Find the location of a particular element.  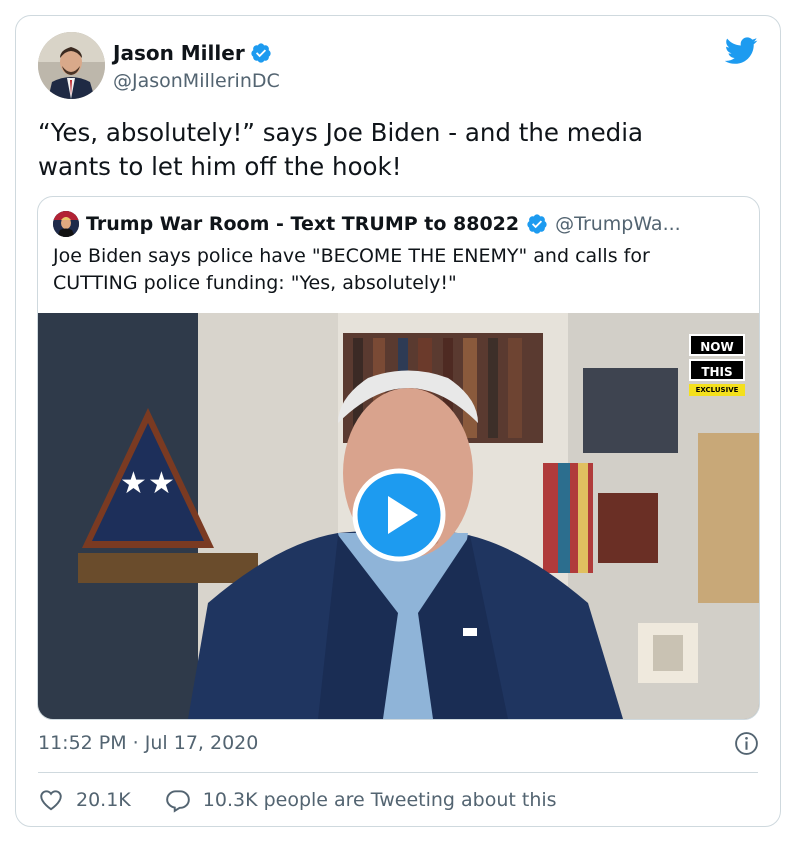

info-icon is located at coordinates (746, 743).